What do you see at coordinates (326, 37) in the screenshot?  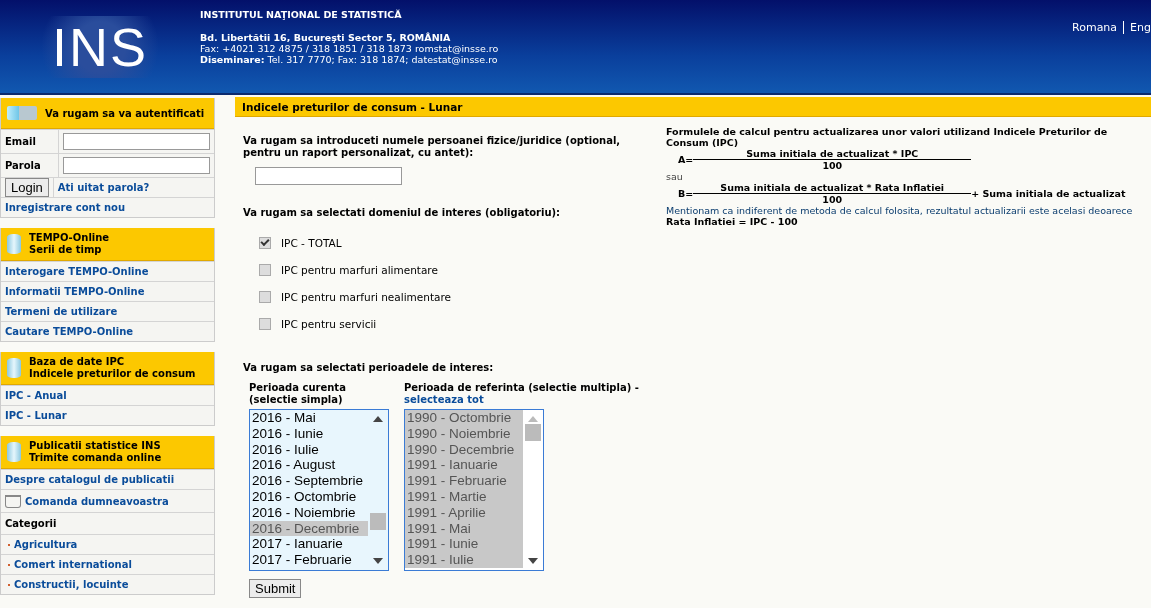 I see `address-text: Bd. Libertătii 16, Bucureşti Sector 5, ROMÂNIA` at bounding box center [326, 37].